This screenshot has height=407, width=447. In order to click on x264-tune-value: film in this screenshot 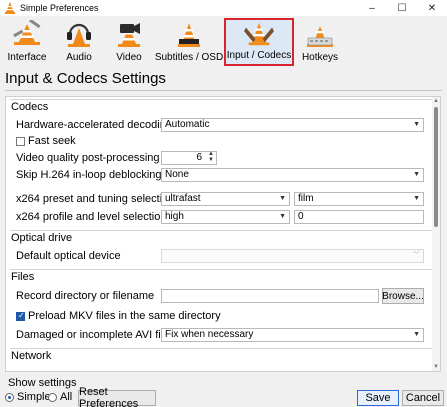, I will do `click(306, 198)`.